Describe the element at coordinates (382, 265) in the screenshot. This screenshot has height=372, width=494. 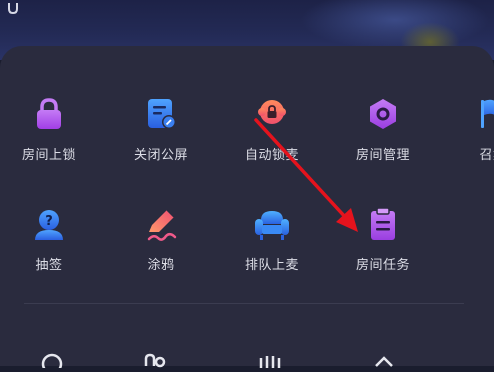
I see `room-tasks-label: 房间任务` at that location.